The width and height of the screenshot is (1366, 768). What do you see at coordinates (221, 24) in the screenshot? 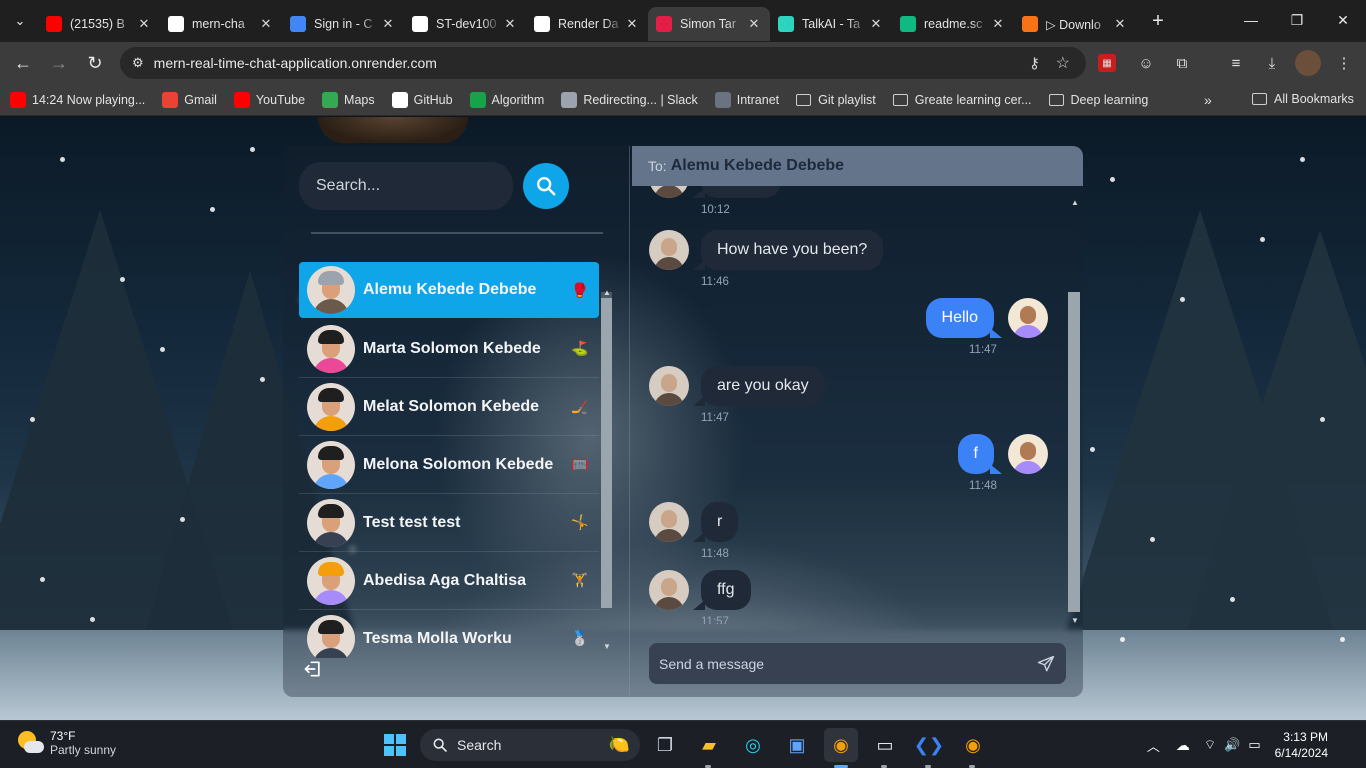
I see `browser-tab: mern-cha ✕` at bounding box center [221, 24].